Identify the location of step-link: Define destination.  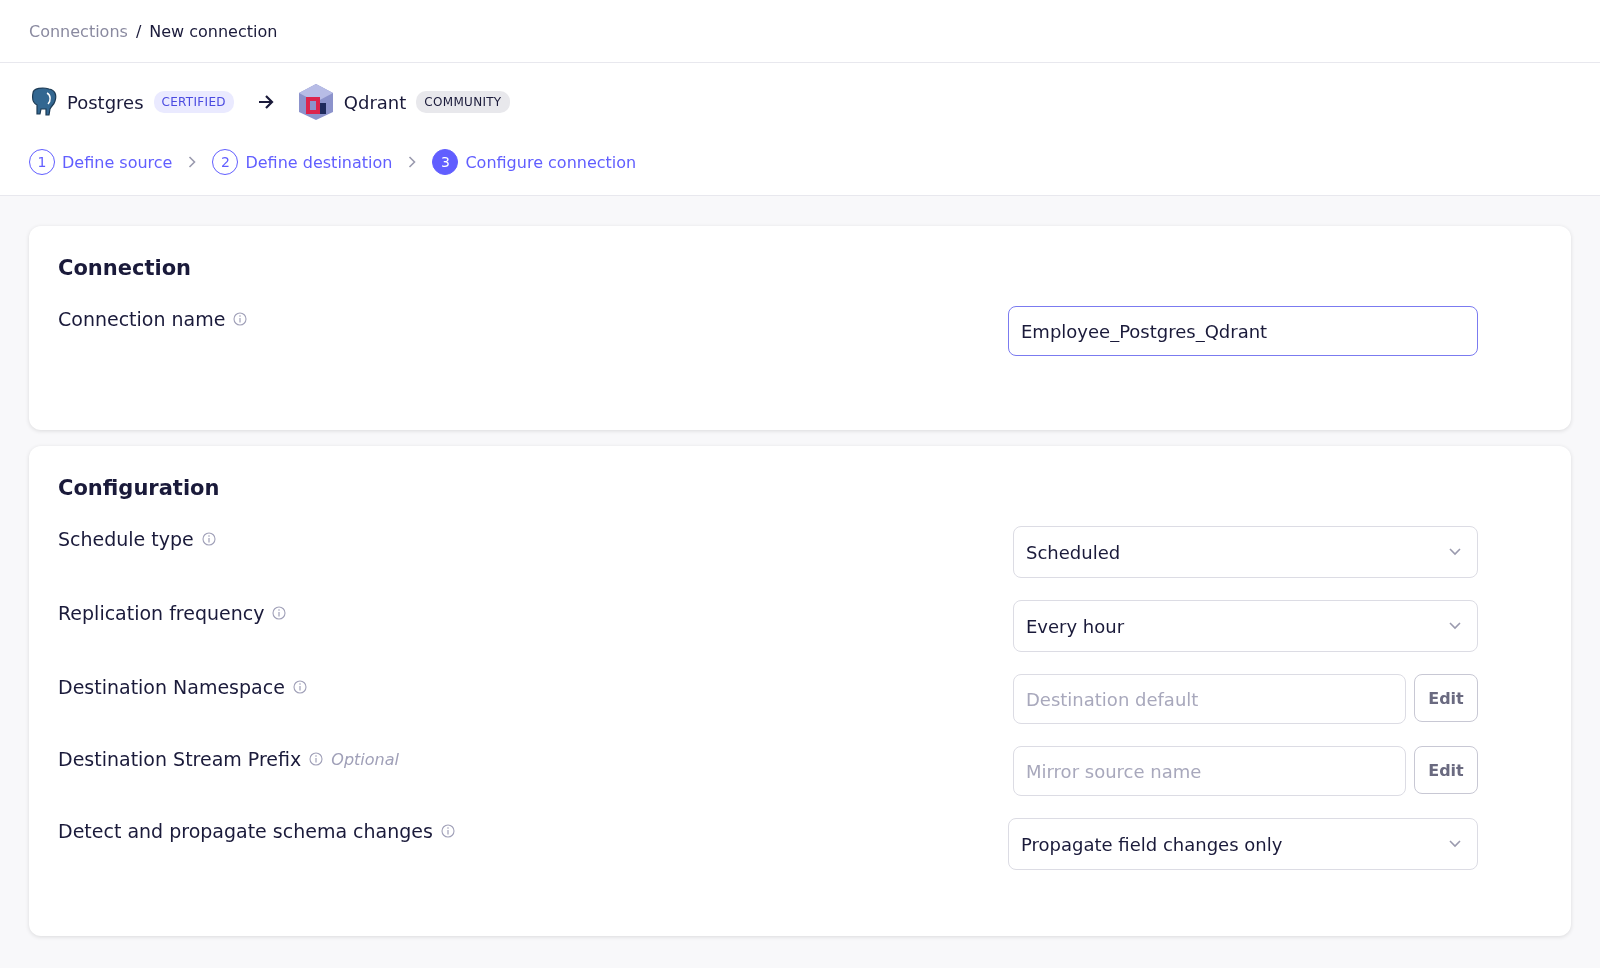
(319, 162).